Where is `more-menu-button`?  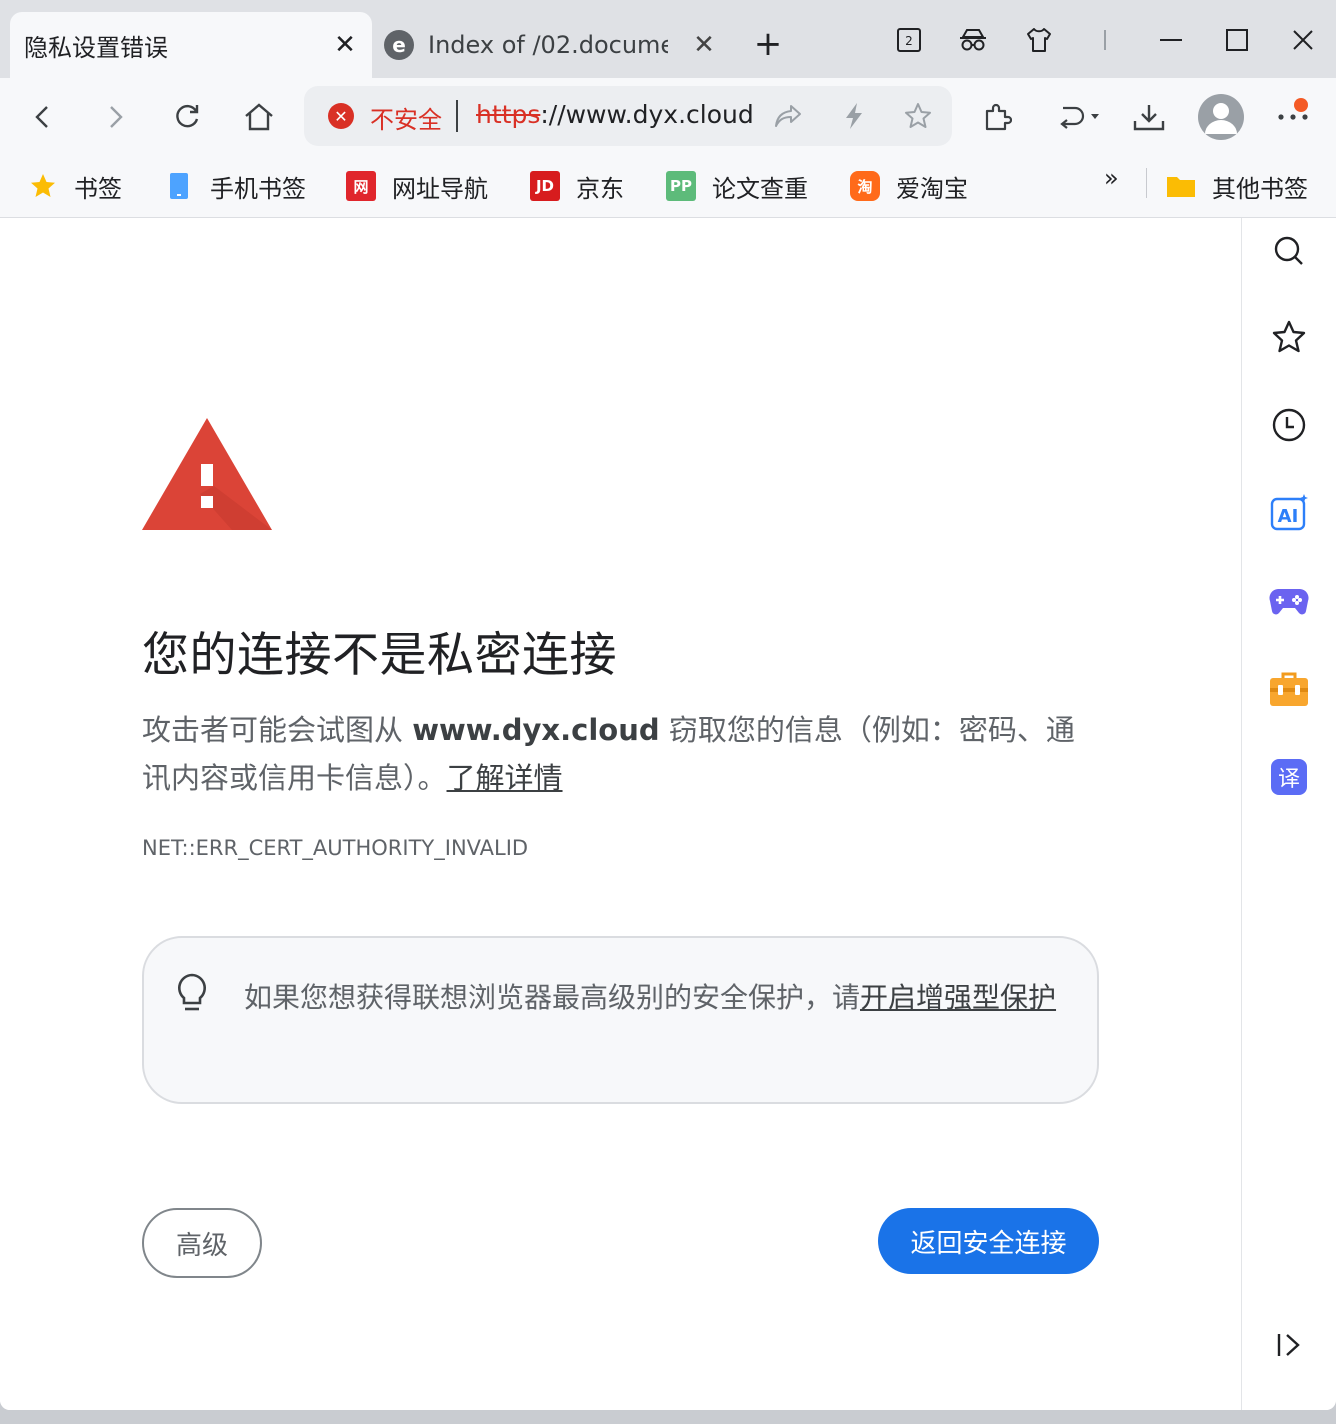
more-menu-button is located at coordinates (1293, 117).